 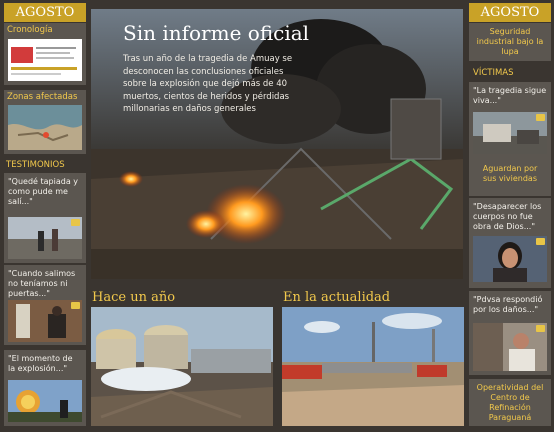 I want to click on zonas-afectadas-card: Zonas afectadas, so click(x=45, y=122).